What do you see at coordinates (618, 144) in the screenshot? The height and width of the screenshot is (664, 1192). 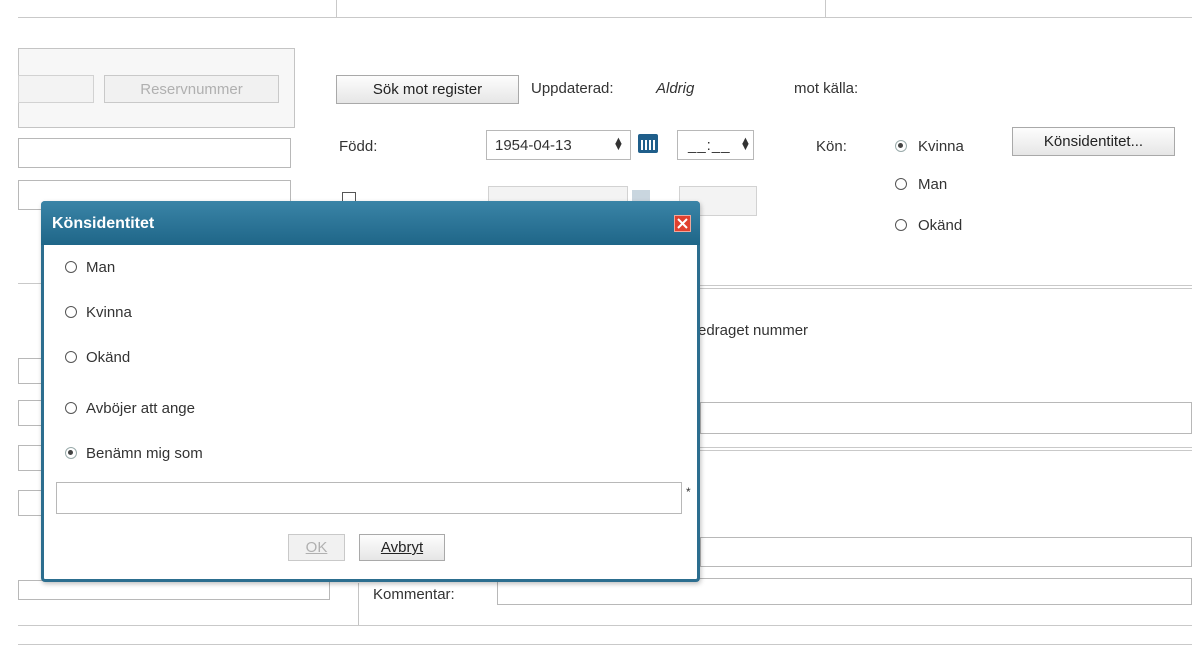 I see `born-date-spinner: ▲ ▼` at bounding box center [618, 144].